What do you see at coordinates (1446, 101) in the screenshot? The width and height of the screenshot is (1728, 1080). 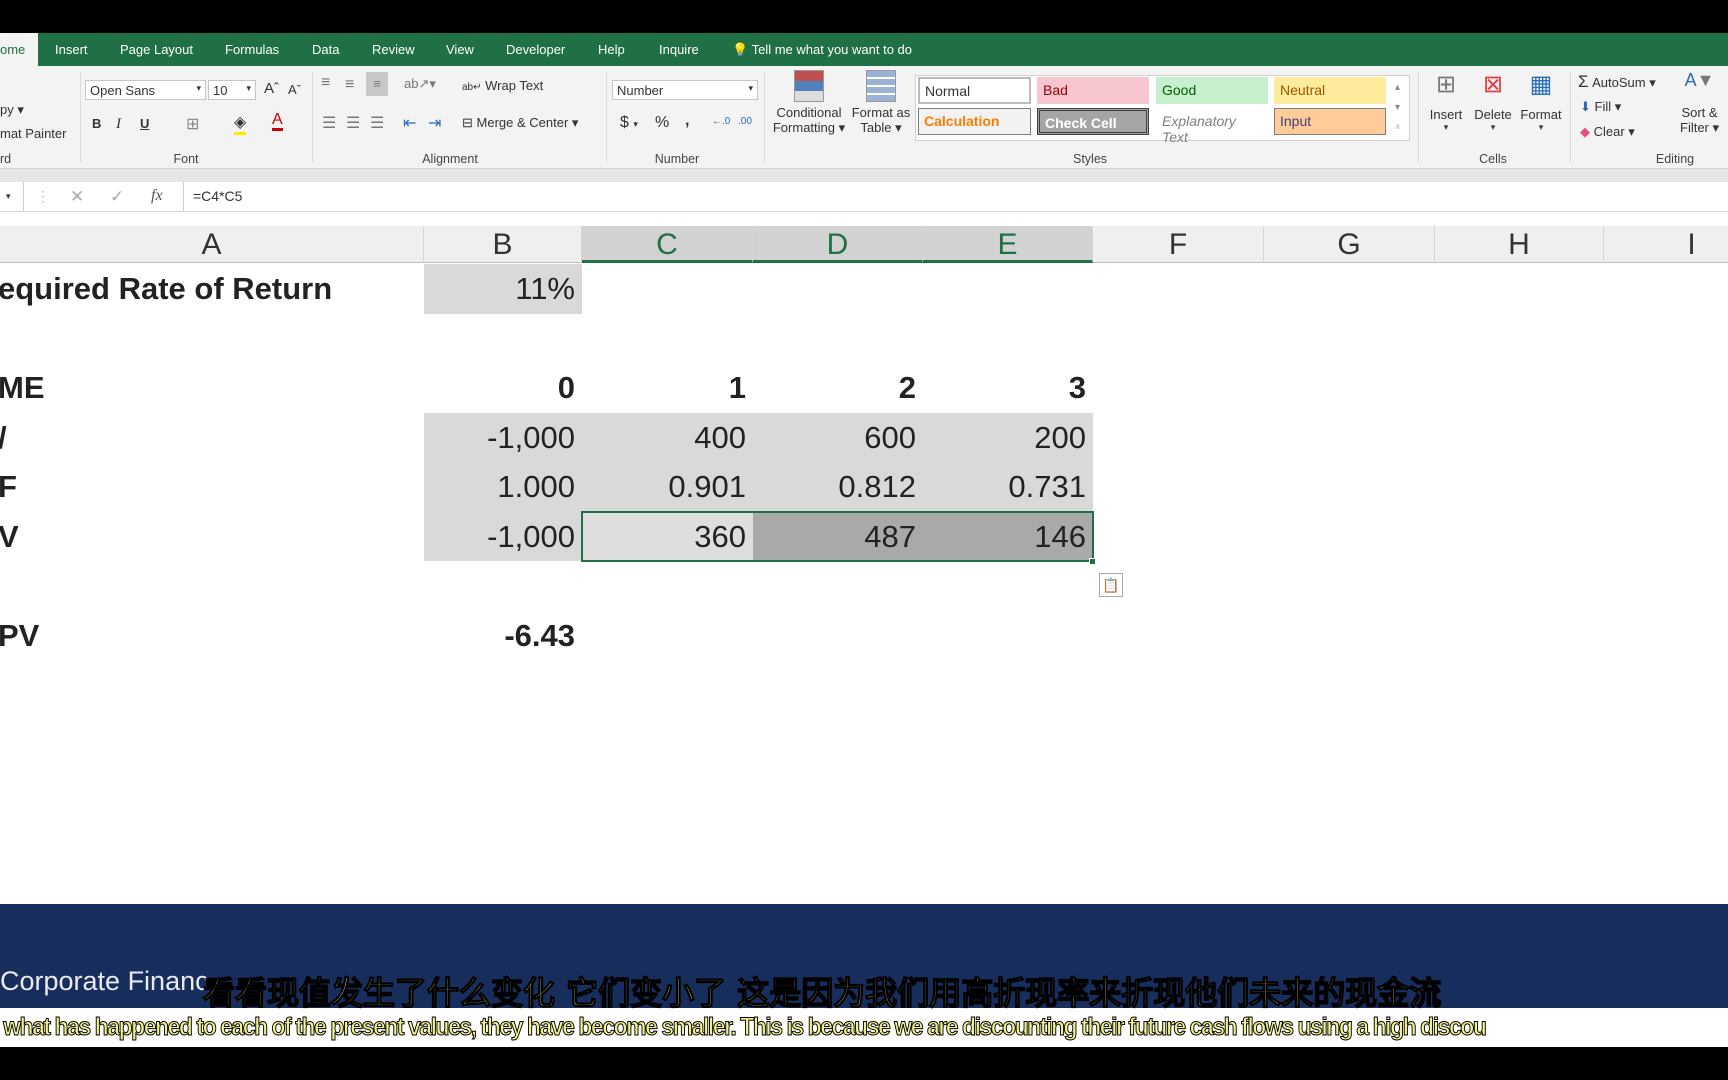 I see `insert-cells-button: ⊞ Insert ▾` at bounding box center [1446, 101].